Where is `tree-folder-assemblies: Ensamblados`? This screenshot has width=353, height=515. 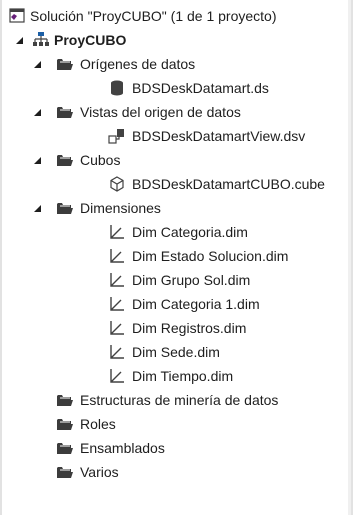
tree-folder-assemblies: Ensamblados is located at coordinates (176, 448).